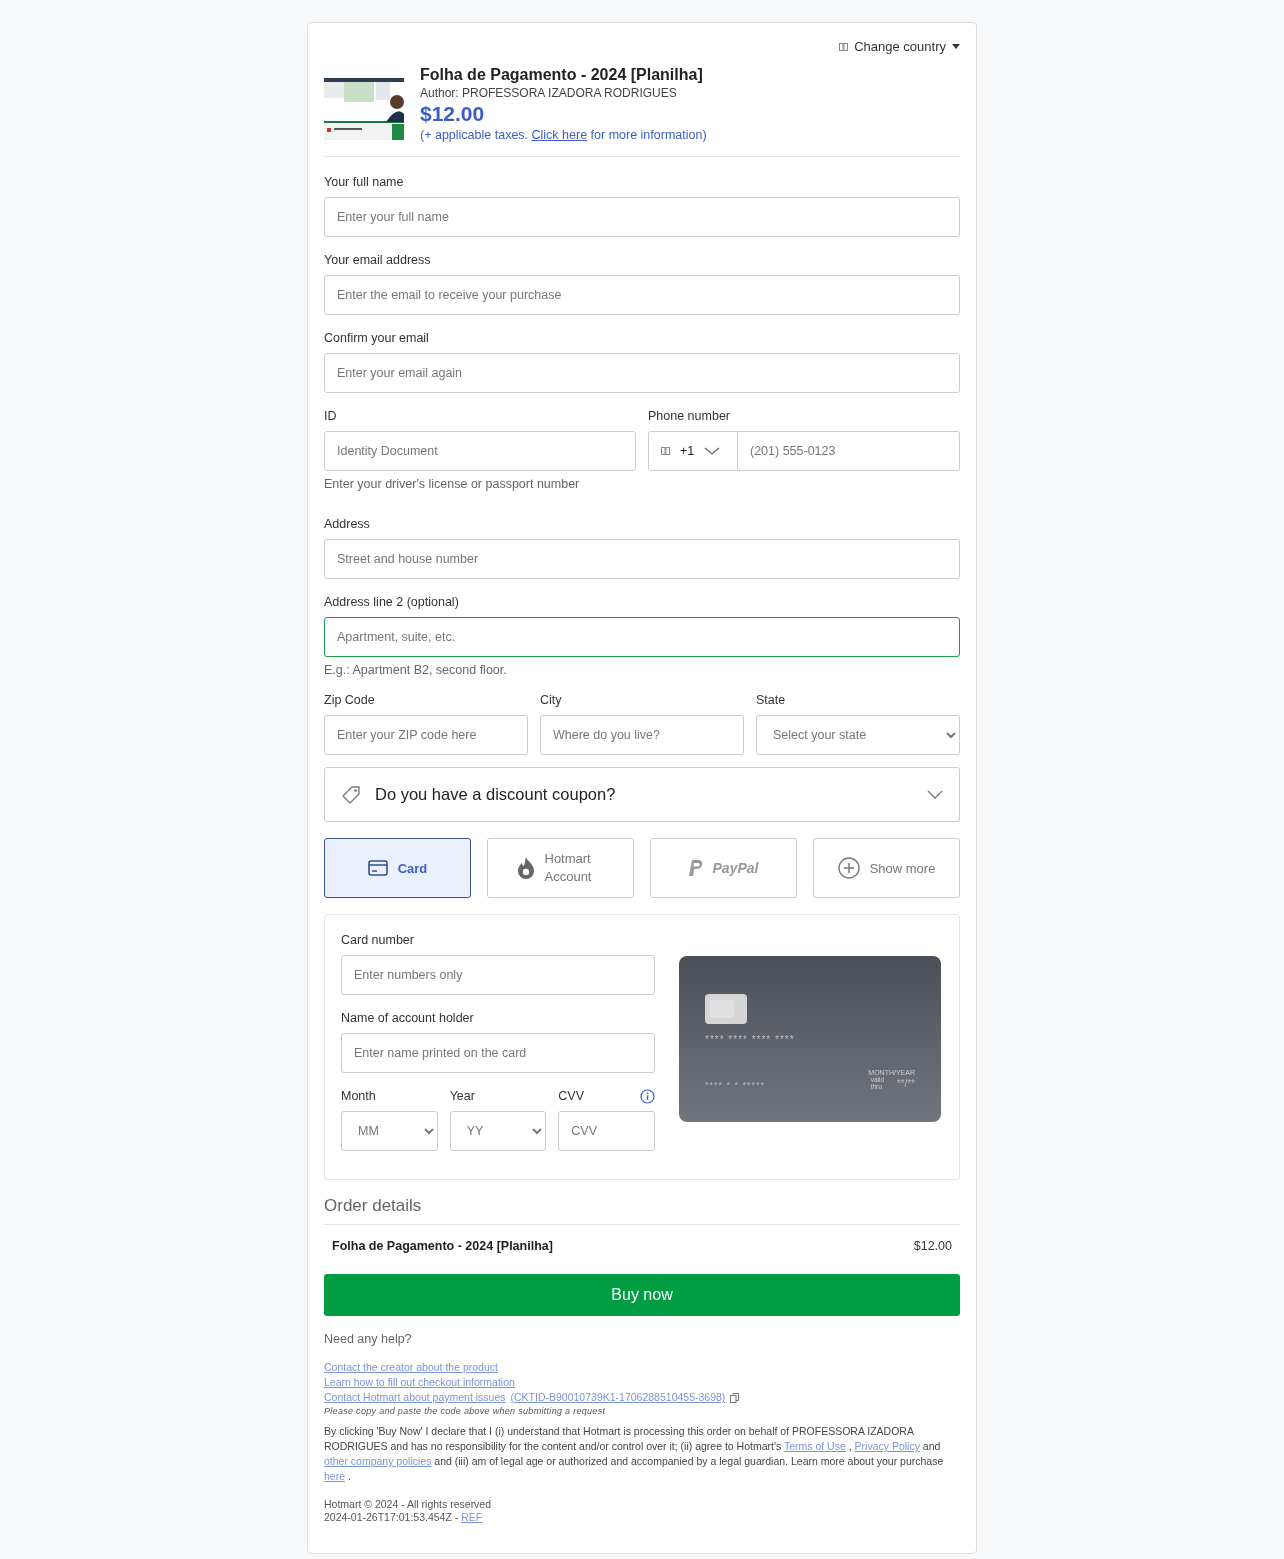  I want to click on field-label: State, so click(771, 700).